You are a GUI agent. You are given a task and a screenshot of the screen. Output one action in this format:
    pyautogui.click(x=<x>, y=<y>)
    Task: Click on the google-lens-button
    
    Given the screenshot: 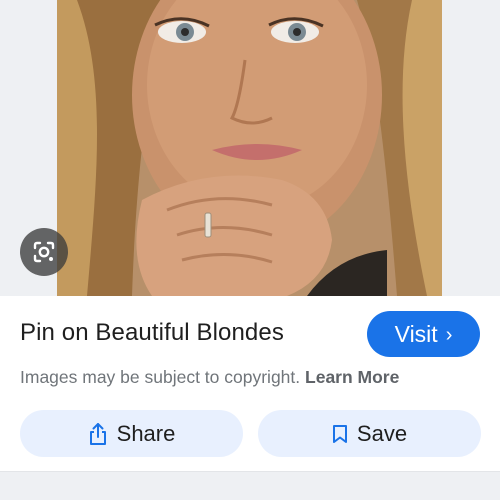 What is the action you would take?
    pyautogui.click(x=44, y=252)
    